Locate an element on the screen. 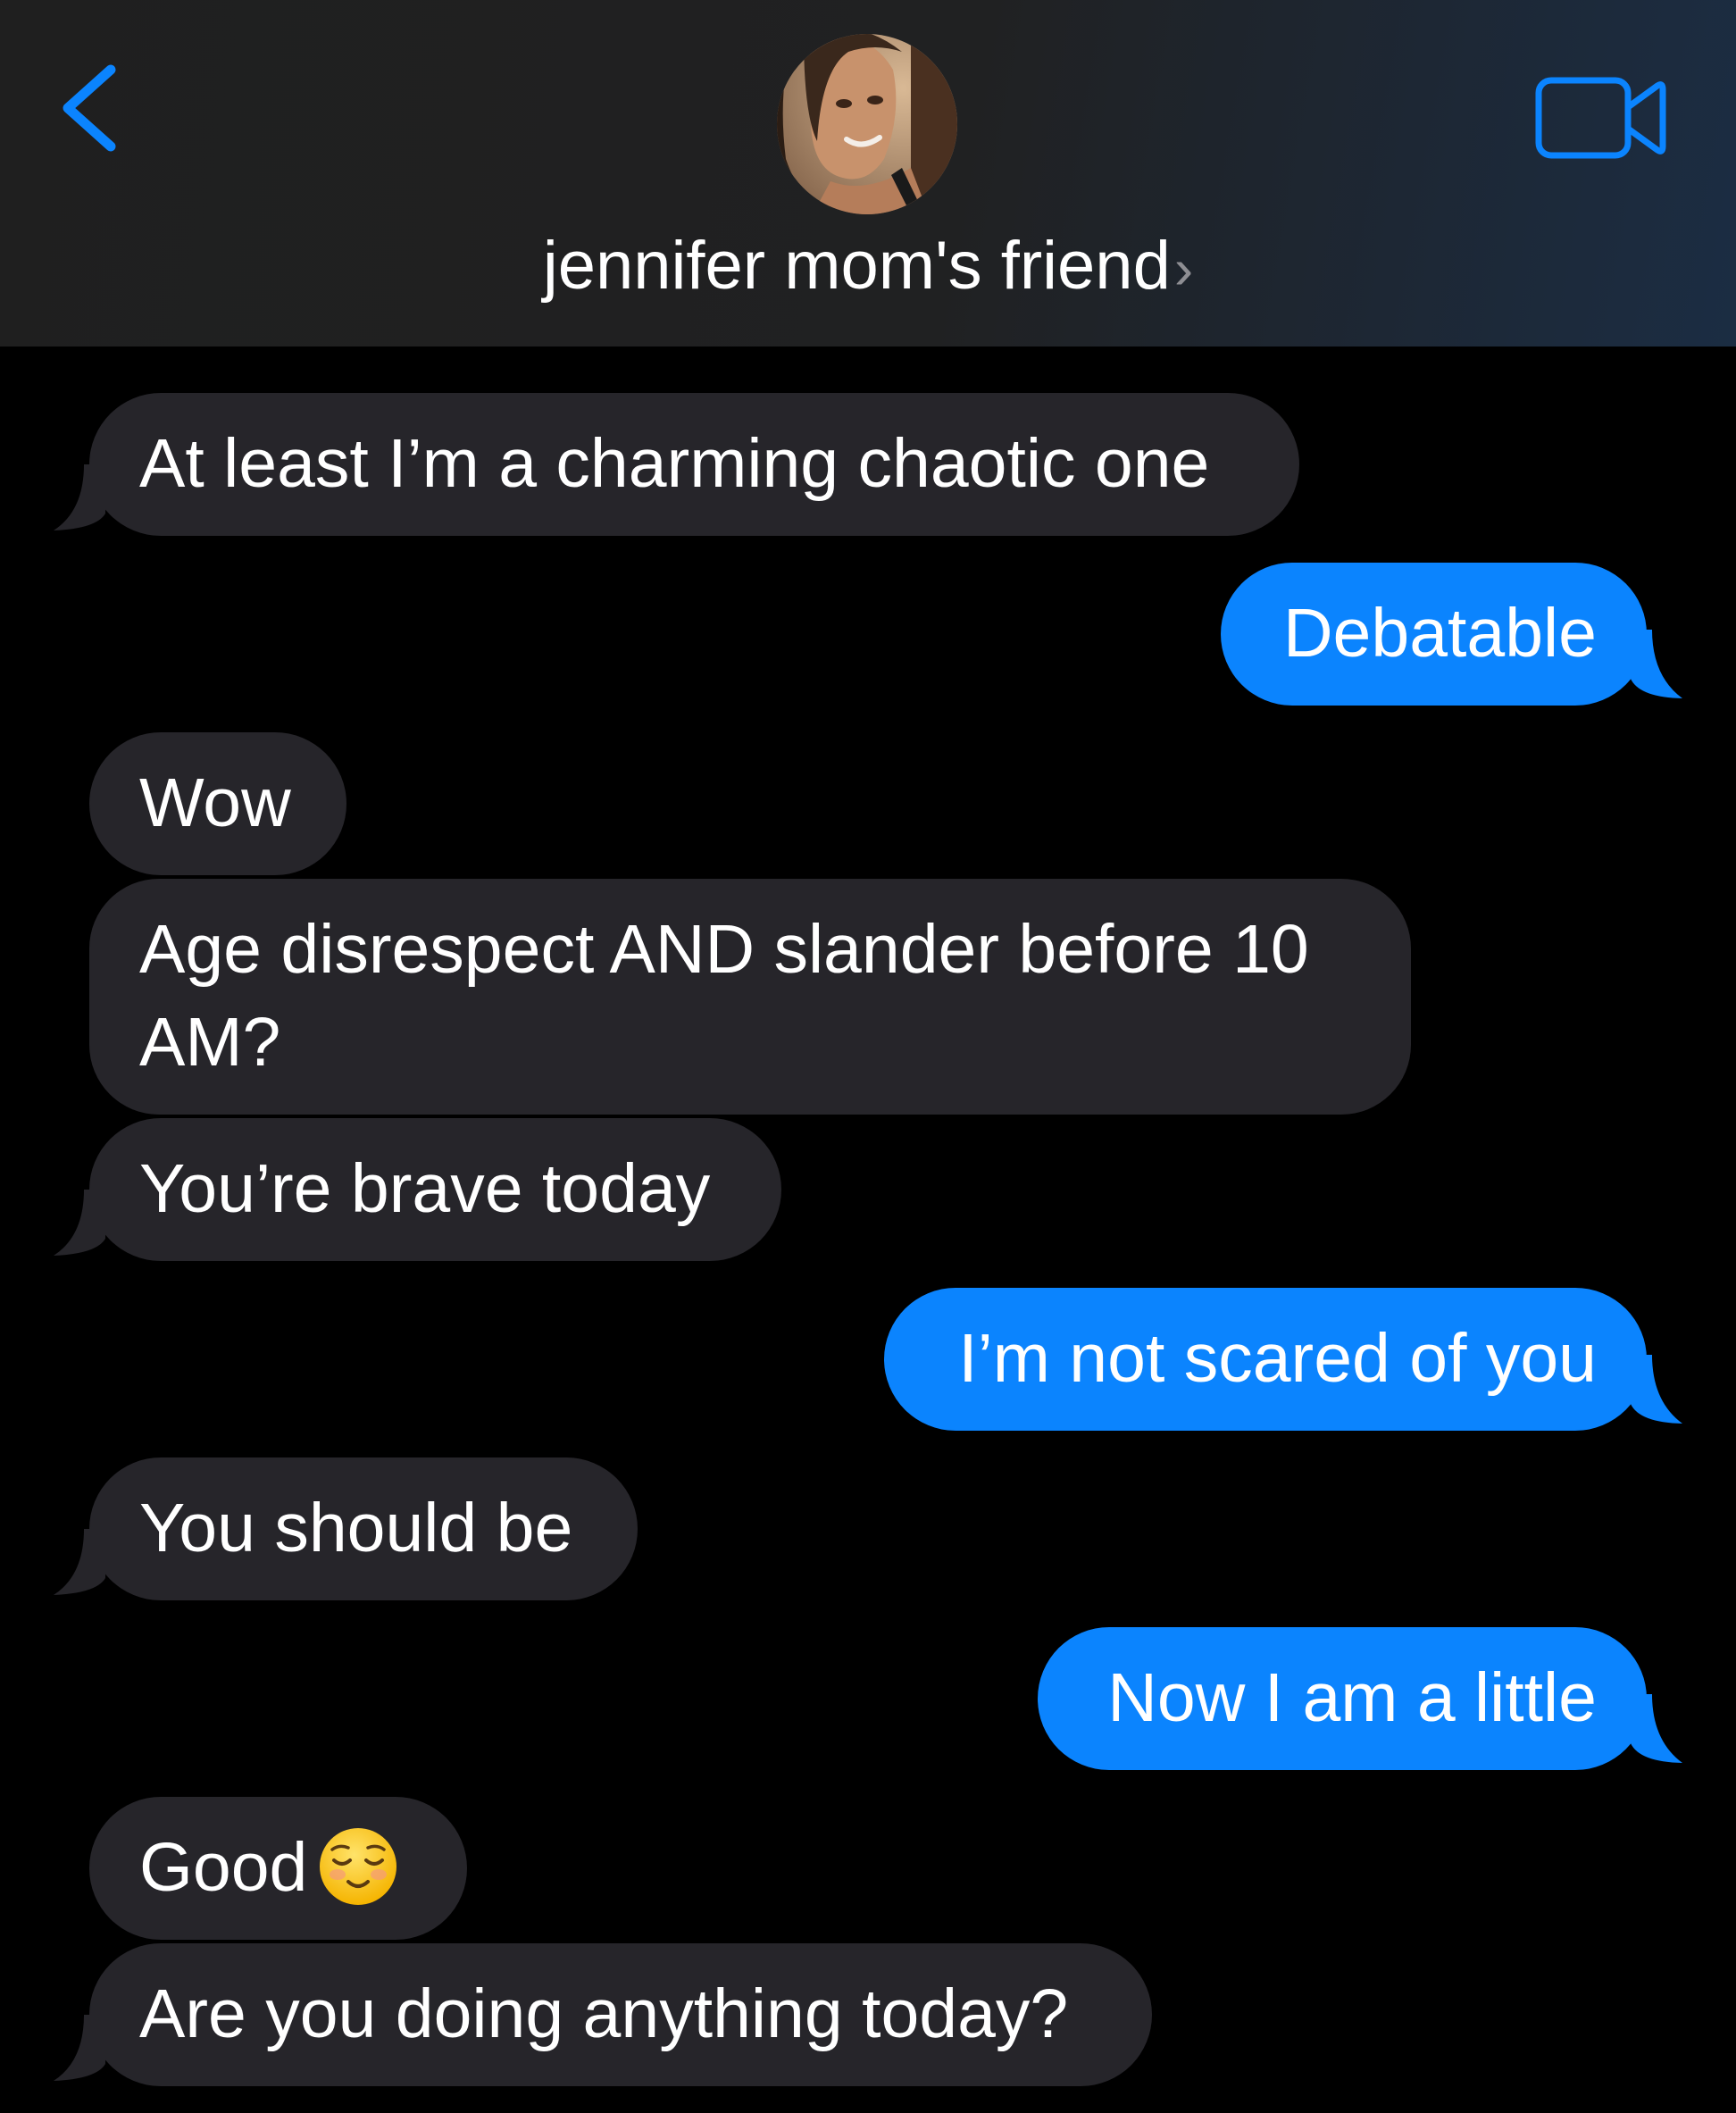  outgoing-message-bubble: Debatable is located at coordinates (1434, 634).